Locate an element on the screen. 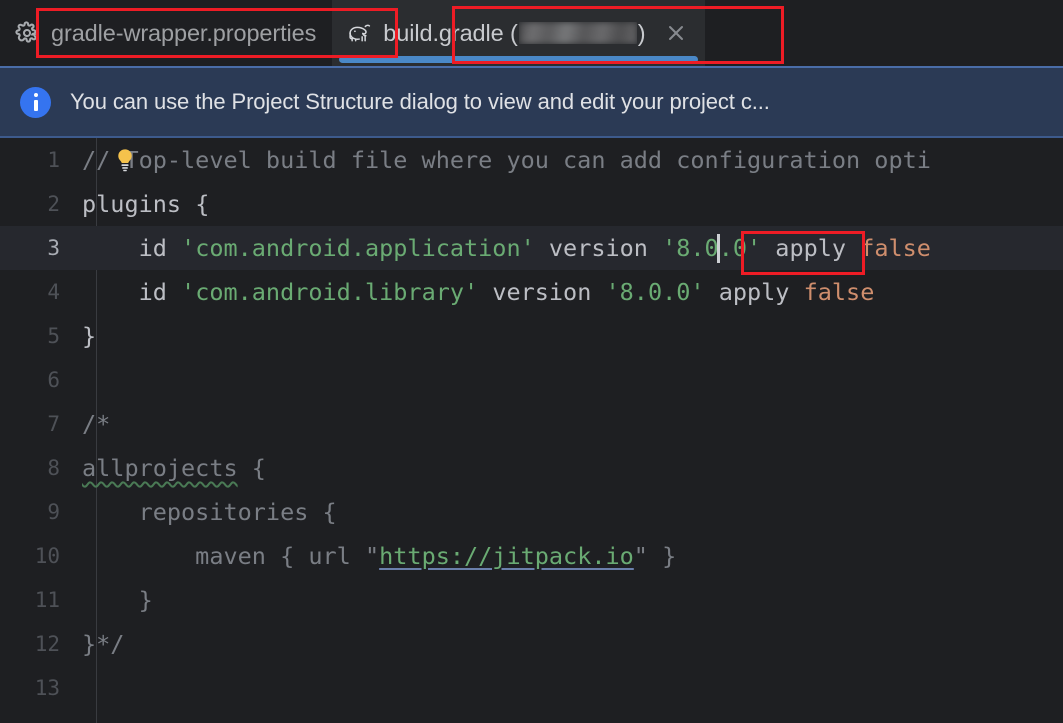 Image resolution: width=1063 pixels, height=723 pixels. code-line-text: /* is located at coordinates (94, 424).